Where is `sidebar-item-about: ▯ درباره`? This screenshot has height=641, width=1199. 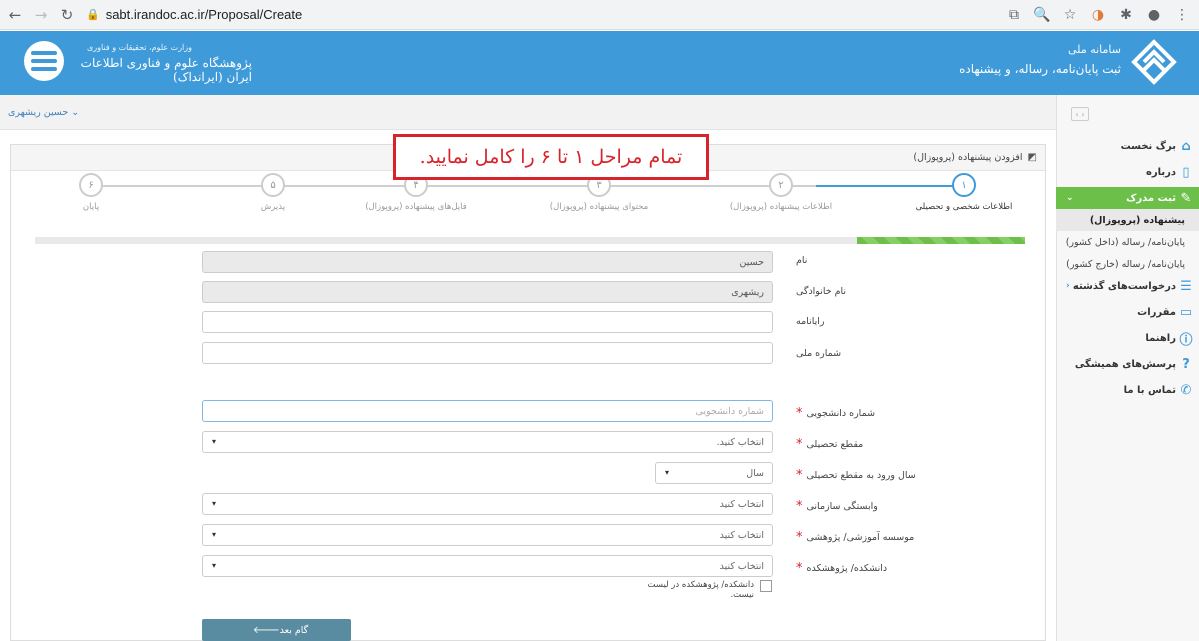 sidebar-item-about: ▯ درباره is located at coordinates (1127, 172).